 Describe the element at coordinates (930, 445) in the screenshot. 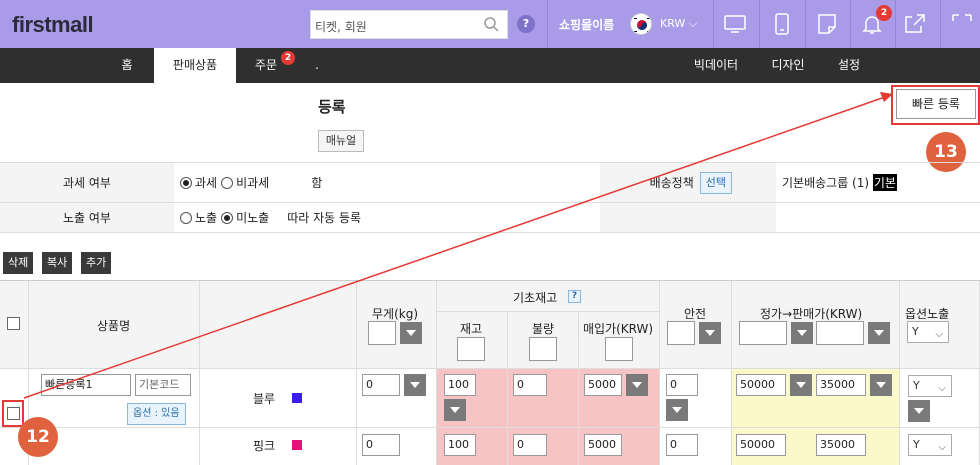

I see `row2-option-display-select: Y ⌵` at that location.